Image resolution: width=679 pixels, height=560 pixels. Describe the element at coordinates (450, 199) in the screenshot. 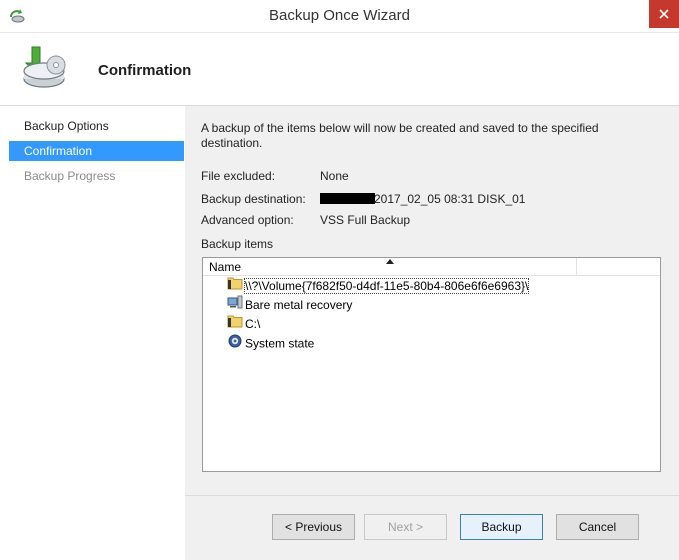

I see `backup-destination-text: 2017_02_05 08:31 DISK_01` at that location.